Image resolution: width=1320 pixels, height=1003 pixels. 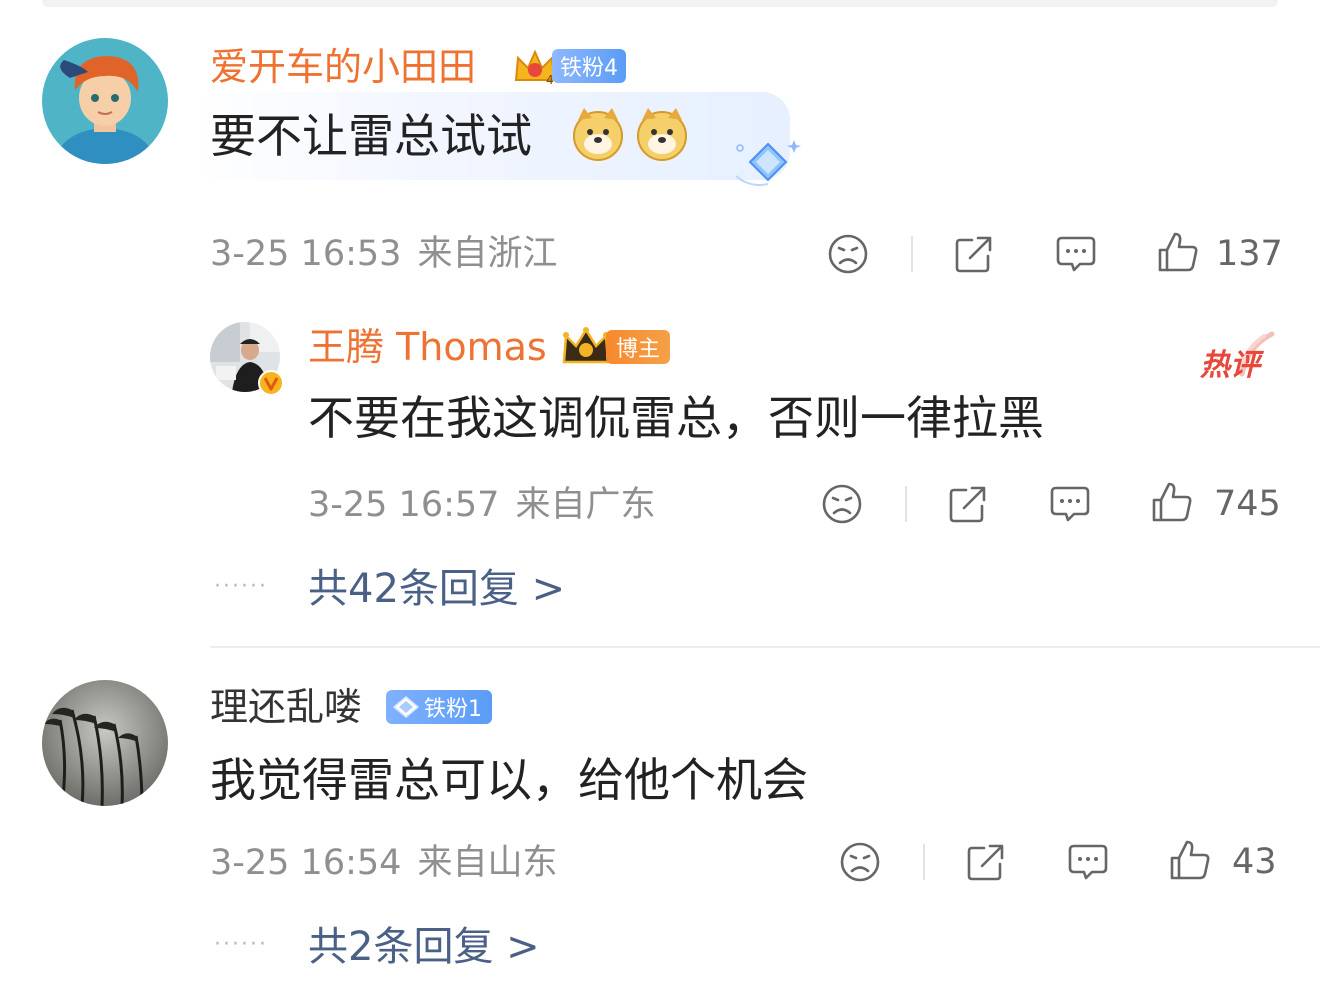 I want to click on comment-location: 来自浙江, so click(x=487, y=254).